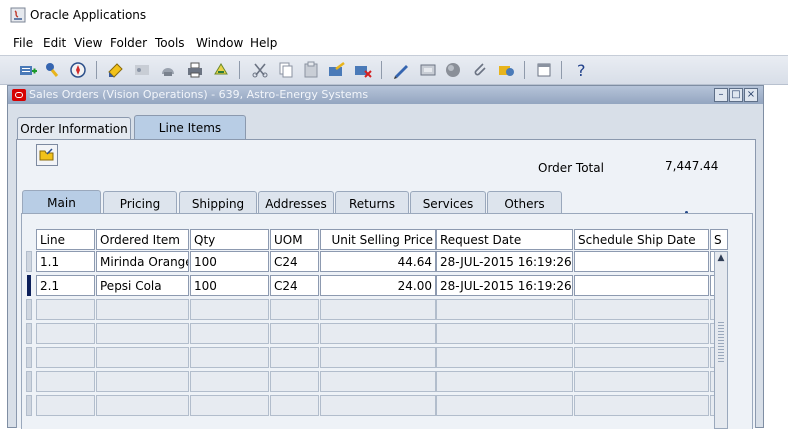  Describe the element at coordinates (337, 70) in the screenshot. I see `new-record-icon` at that location.